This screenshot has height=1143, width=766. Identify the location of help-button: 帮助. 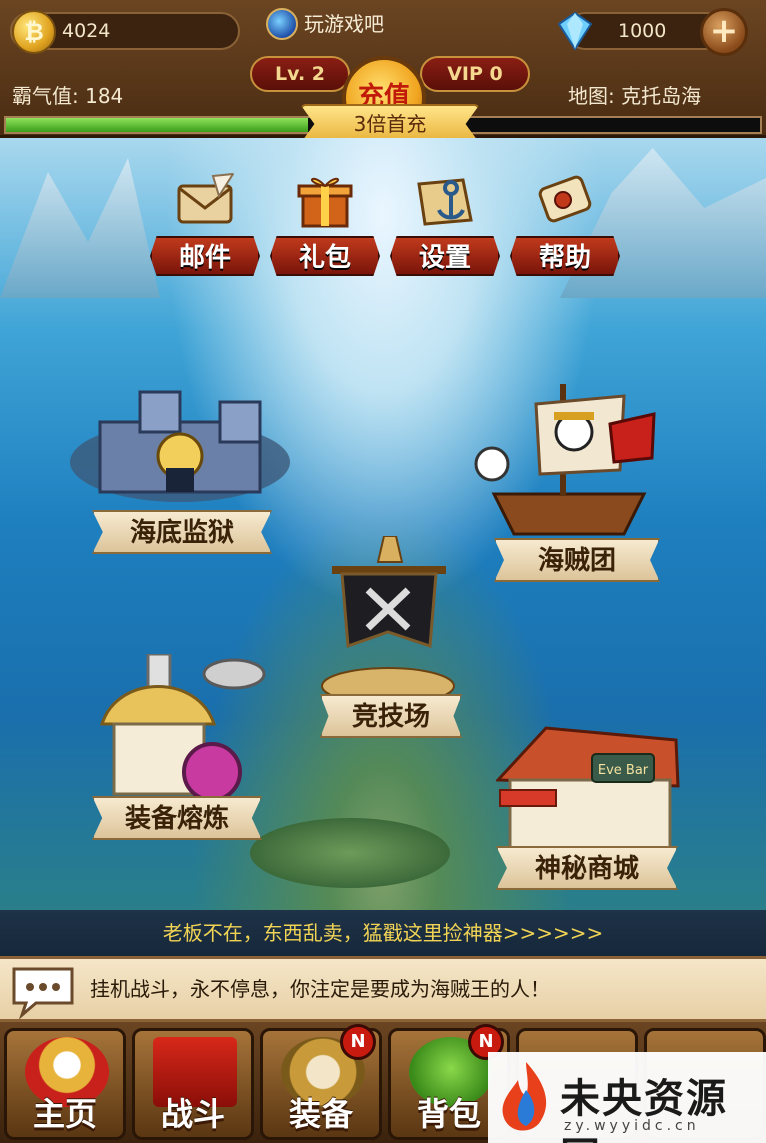
(565, 226).